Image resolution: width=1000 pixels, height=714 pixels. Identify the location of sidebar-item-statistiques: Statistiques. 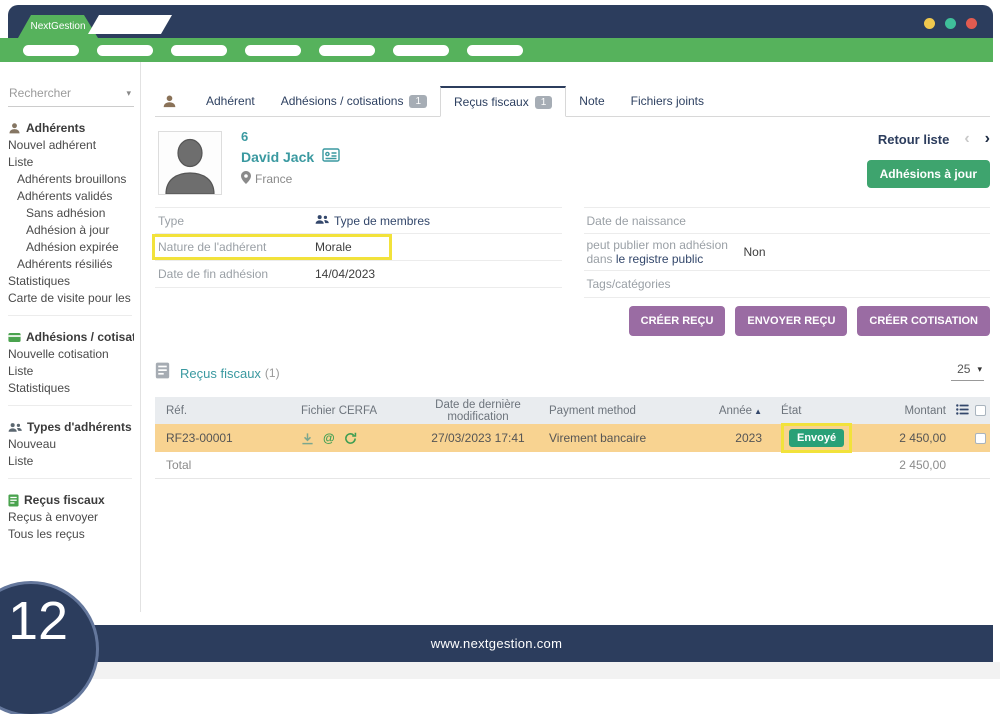
(71, 281).